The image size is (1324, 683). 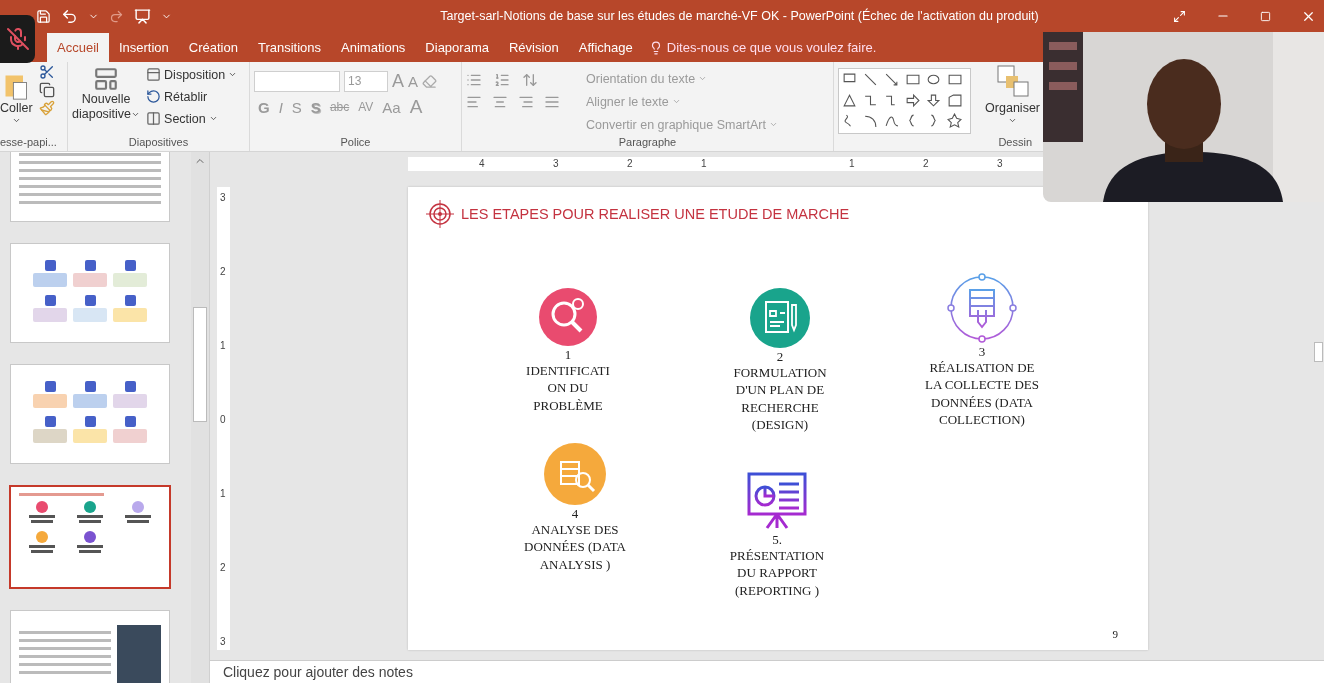 I want to click on step-label: PRÉSENTATION DU RAPPORT (REPORTING ), so click(x=777, y=573).